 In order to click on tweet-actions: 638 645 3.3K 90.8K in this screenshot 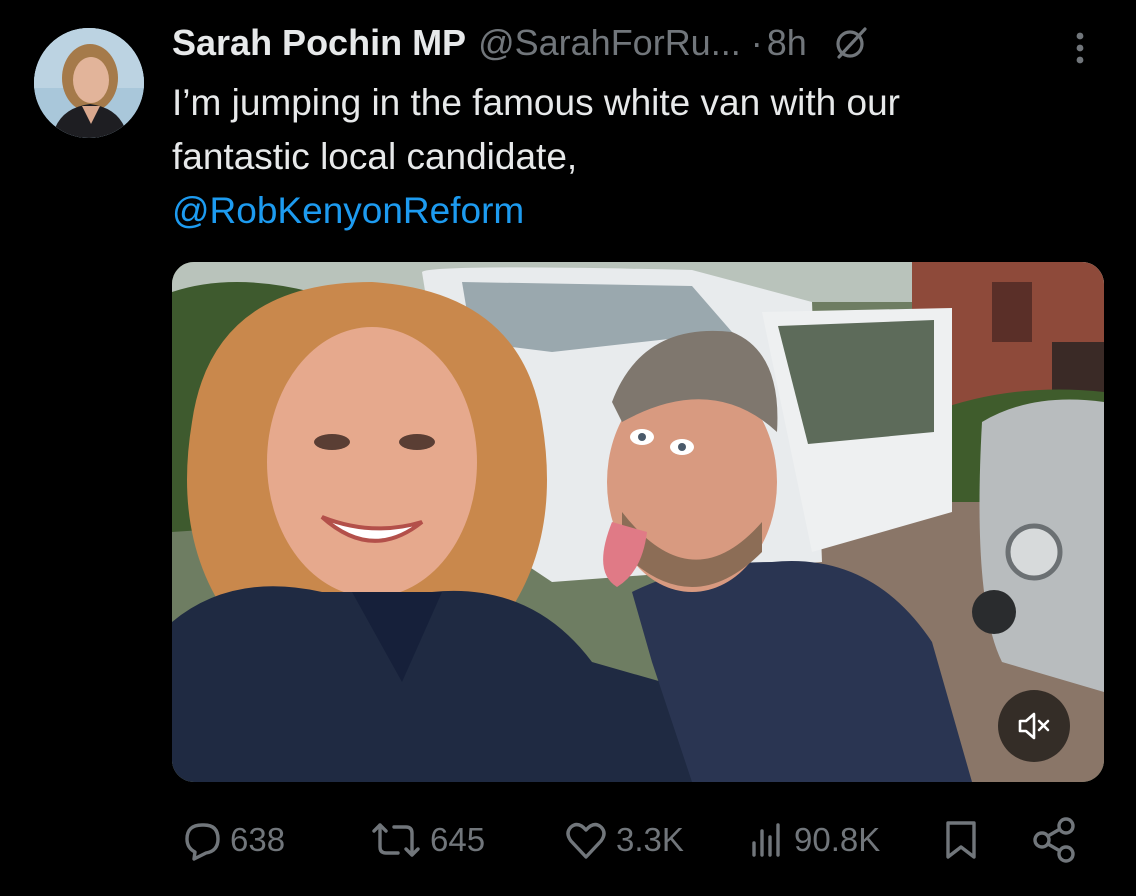, I will do `click(568, 840)`.